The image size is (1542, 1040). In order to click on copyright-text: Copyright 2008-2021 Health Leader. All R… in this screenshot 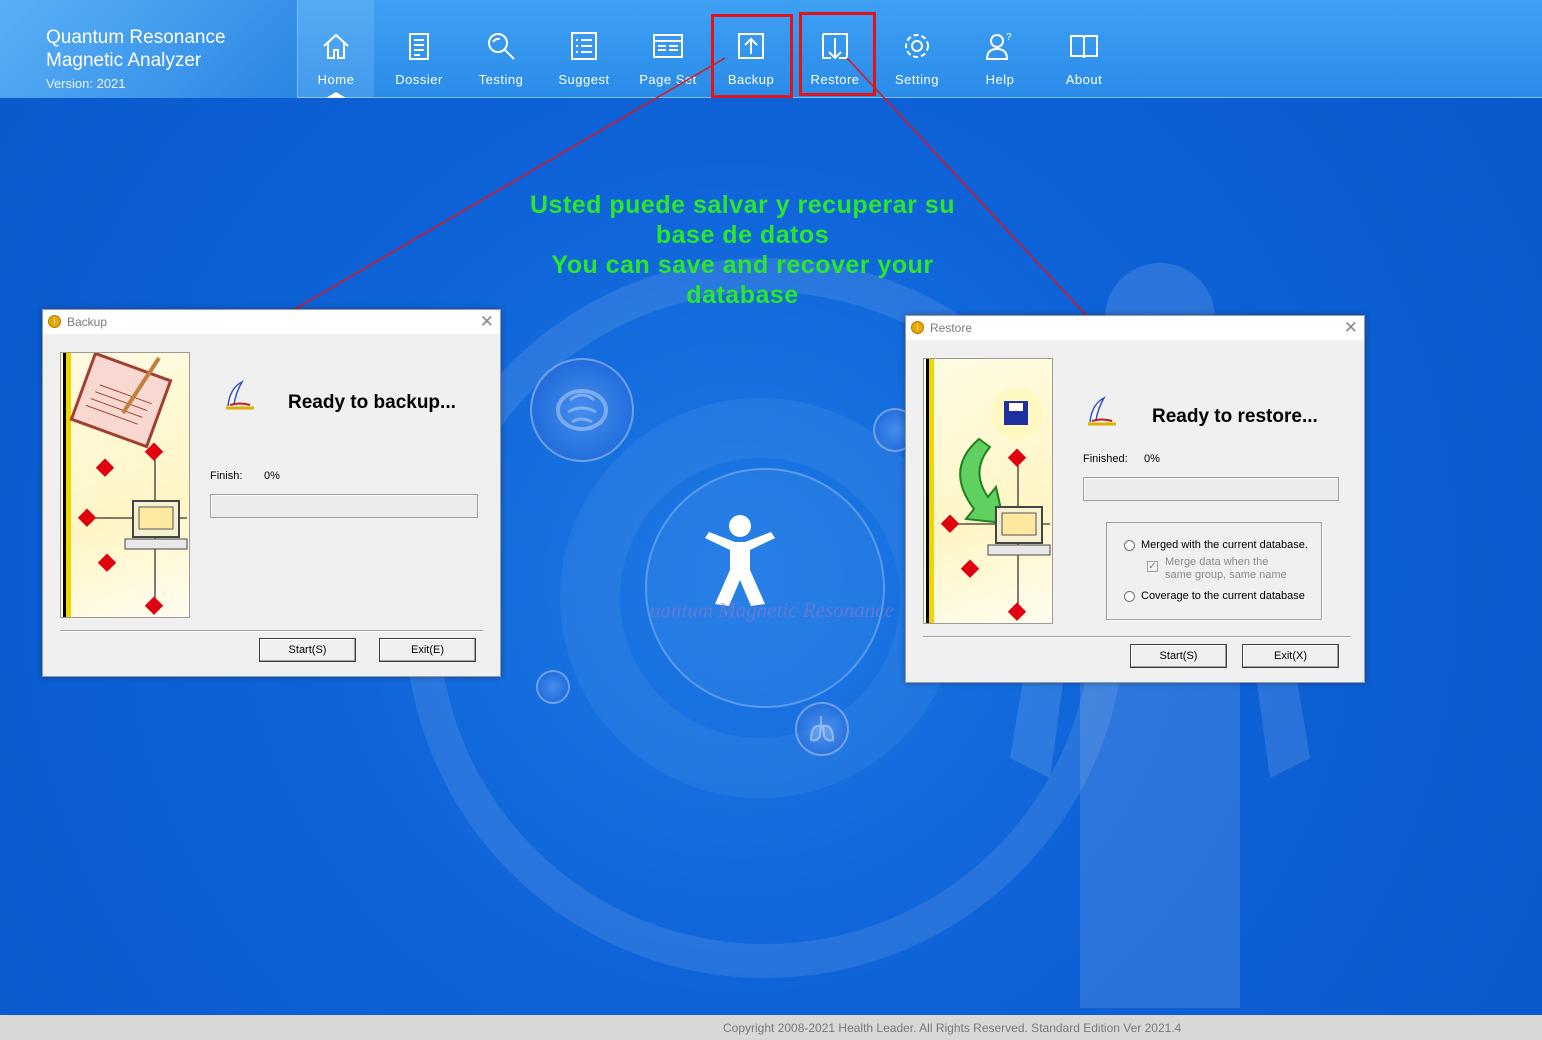, I will do `click(952, 1028)`.